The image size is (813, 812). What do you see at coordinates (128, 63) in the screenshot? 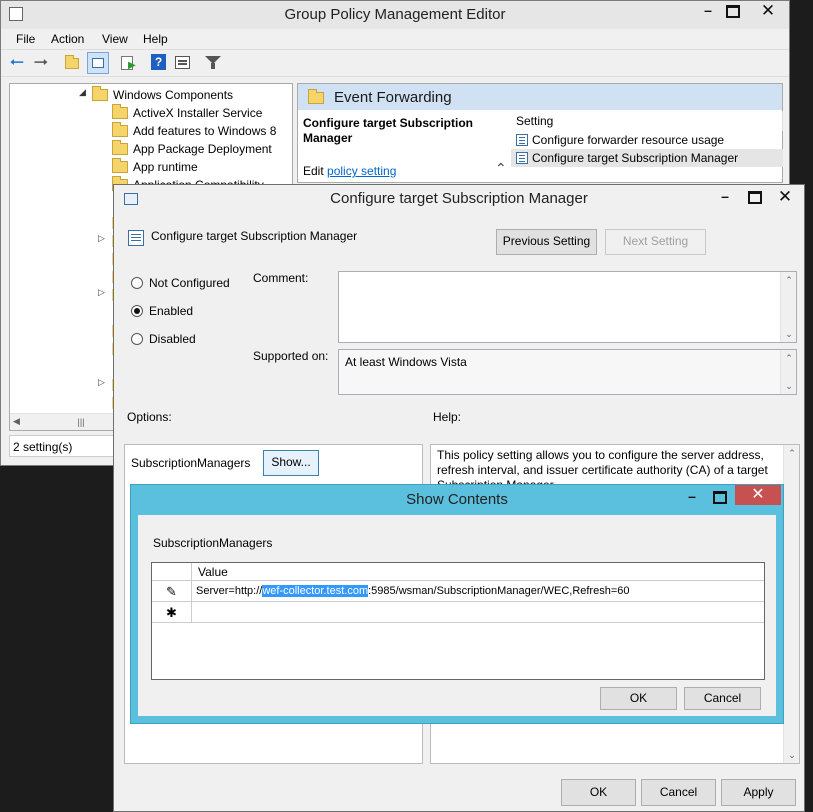
I see `export-list-icon: ▶` at bounding box center [128, 63].